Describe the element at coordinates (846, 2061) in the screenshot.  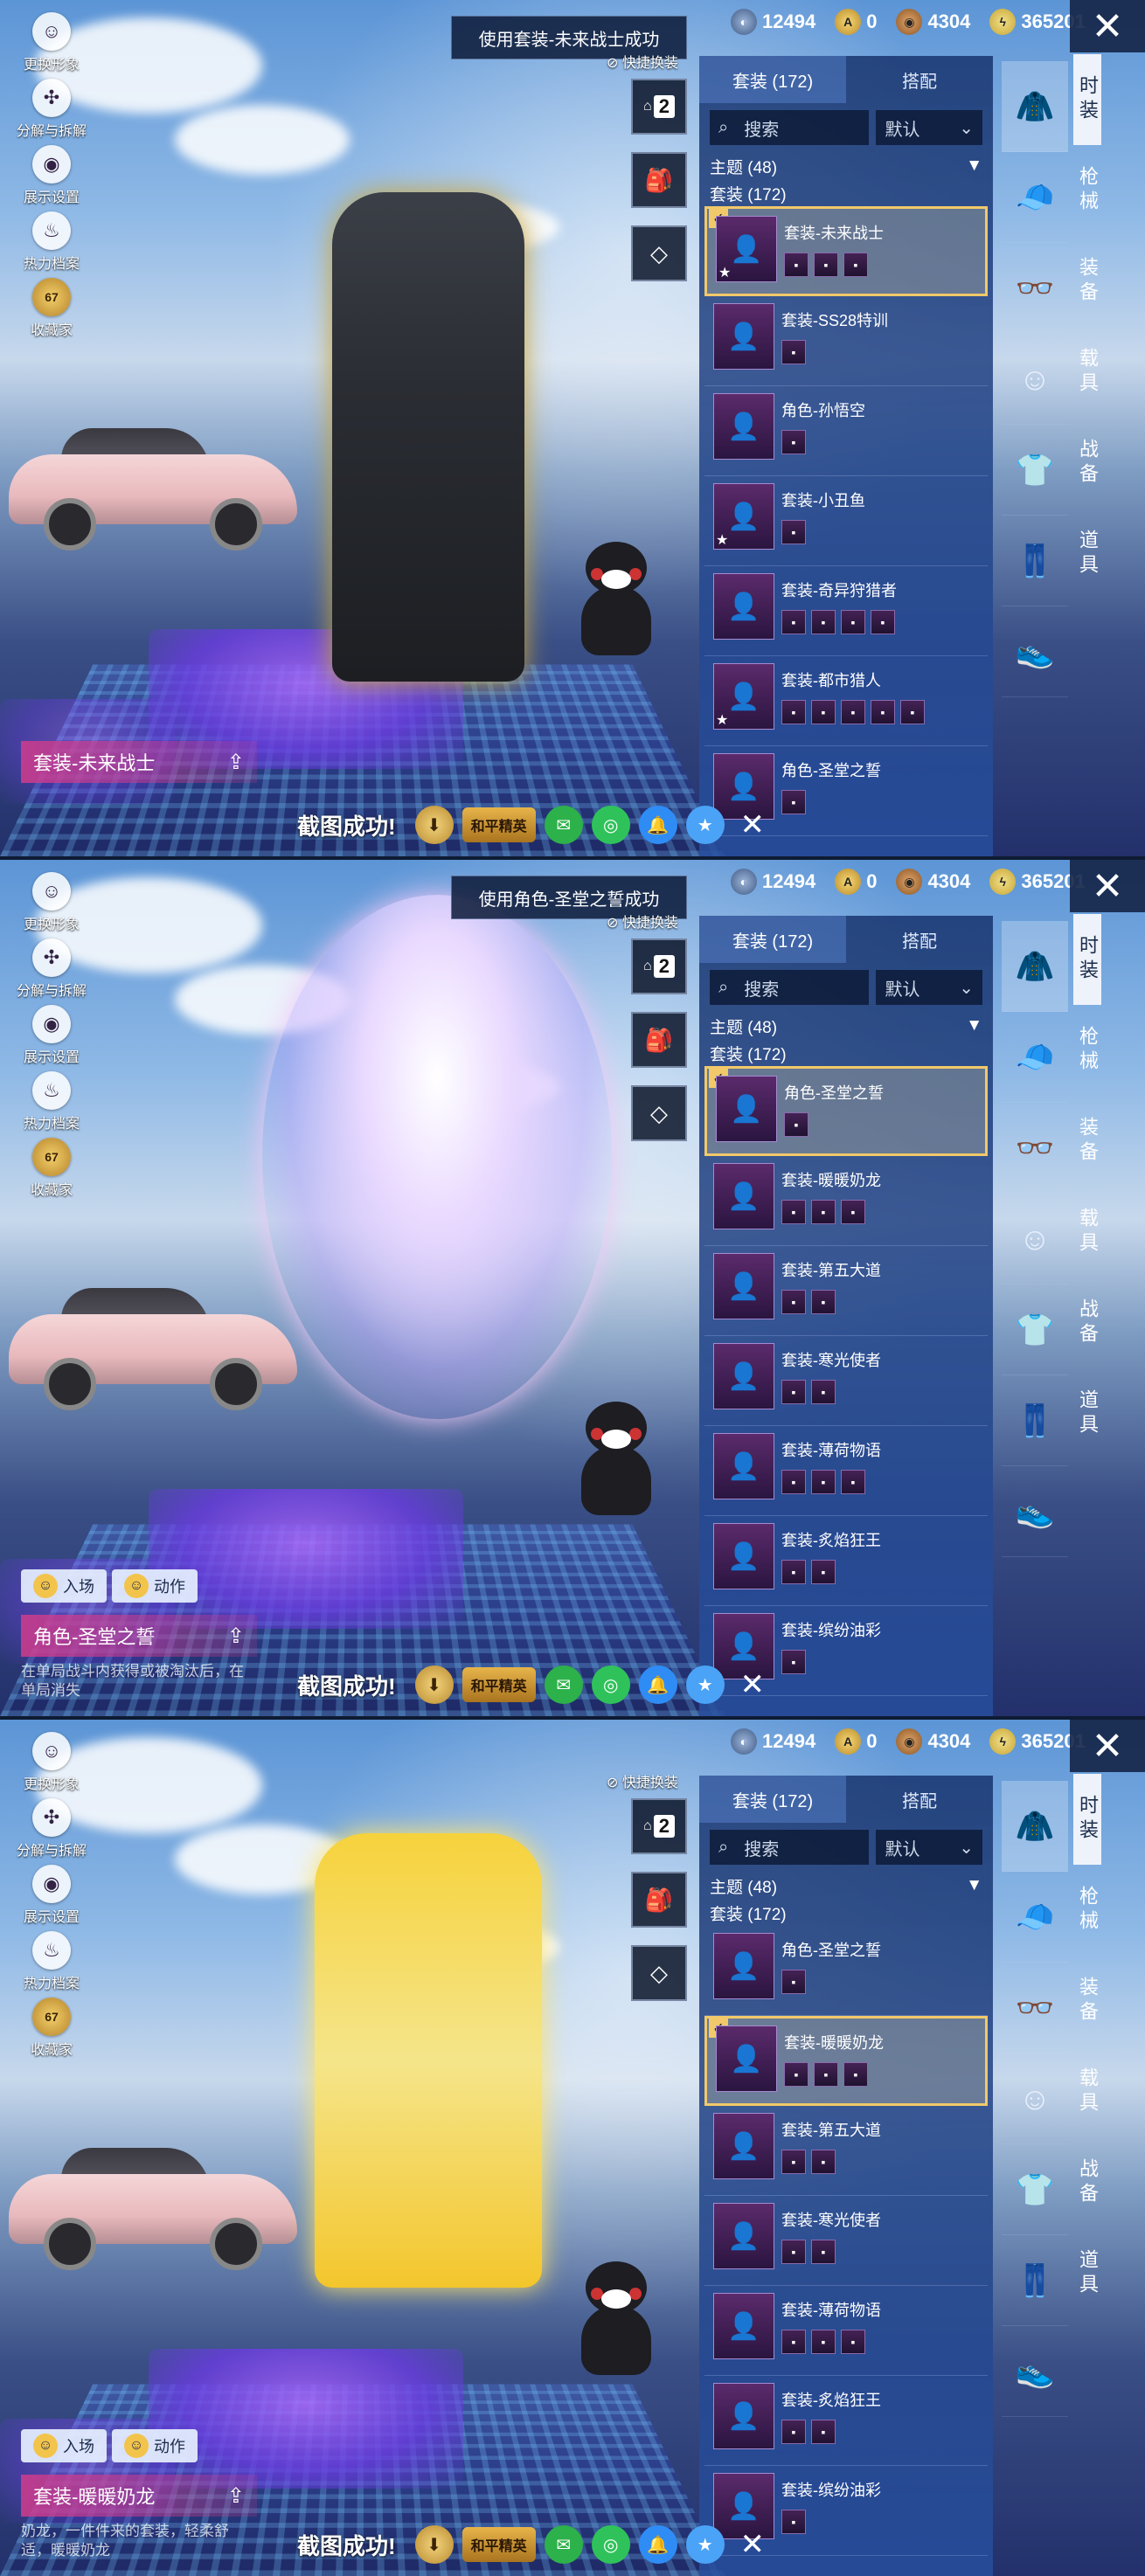
I see `outfit-list-item: ✓👤套装-暖暖奶龙▪▪▪` at that location.